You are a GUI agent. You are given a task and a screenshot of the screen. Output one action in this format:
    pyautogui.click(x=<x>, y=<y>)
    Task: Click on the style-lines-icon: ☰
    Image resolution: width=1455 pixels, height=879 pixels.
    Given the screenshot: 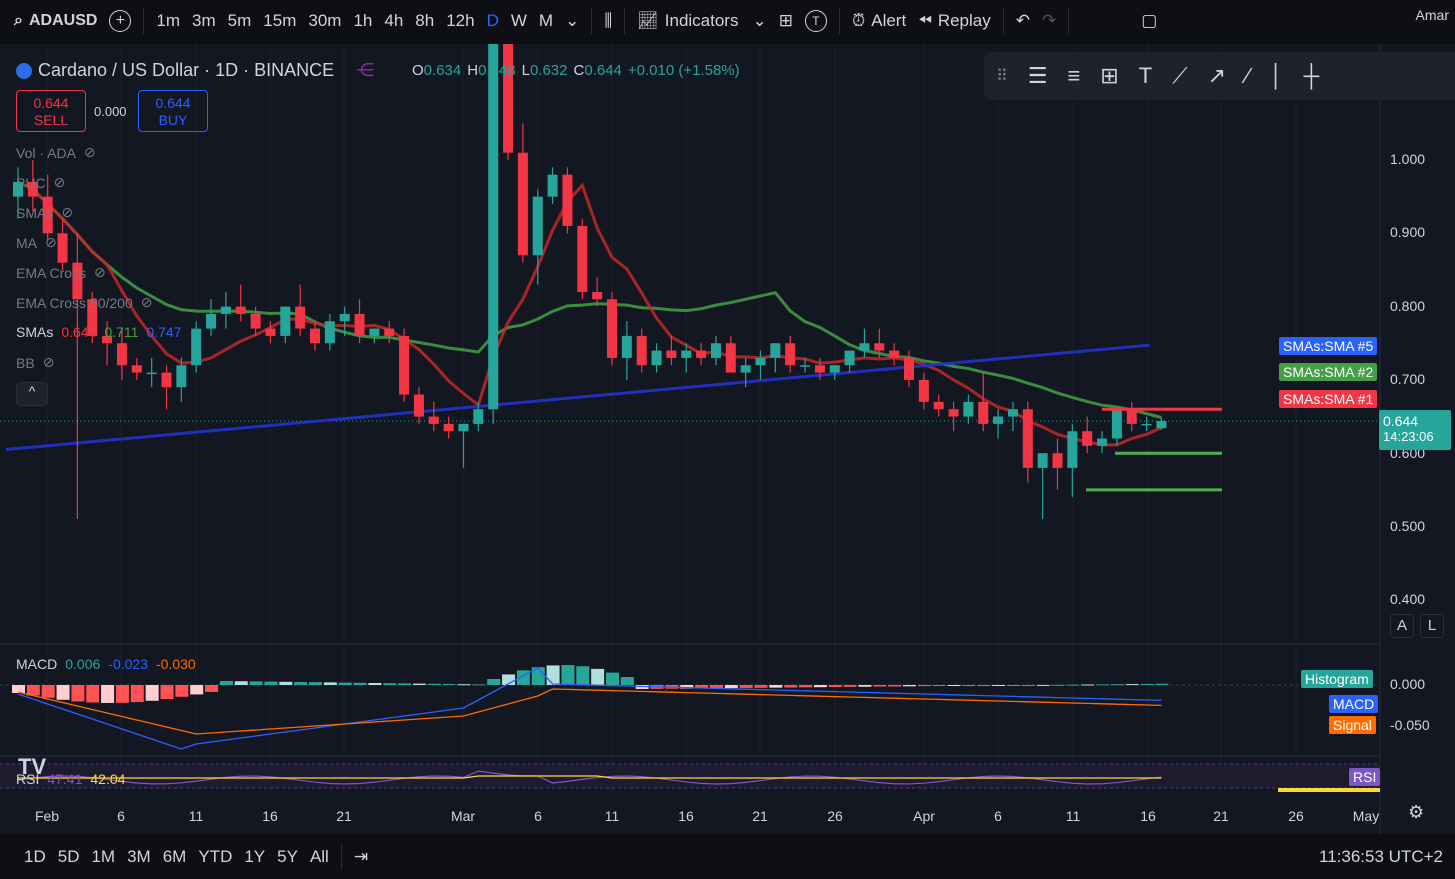 What is the action you would take?
    pyautogui.click(x=1038, y=76)
    